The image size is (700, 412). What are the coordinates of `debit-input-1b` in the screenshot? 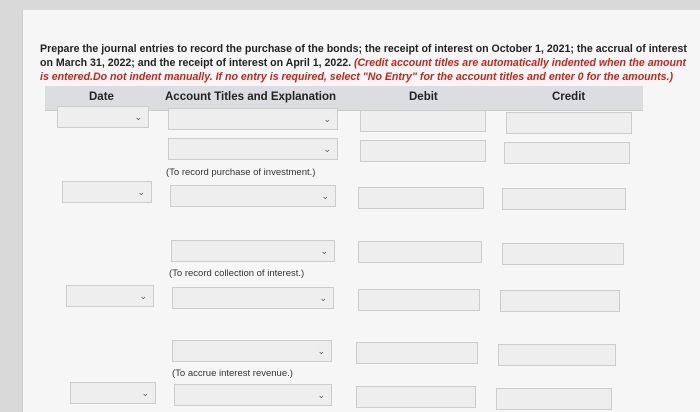 It's located at (423, 151).